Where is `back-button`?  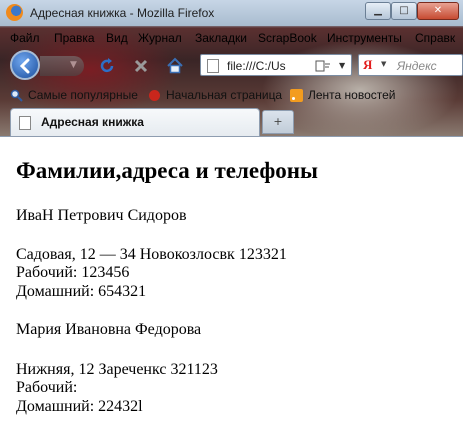
back-button is located at coordinates (25, 65).